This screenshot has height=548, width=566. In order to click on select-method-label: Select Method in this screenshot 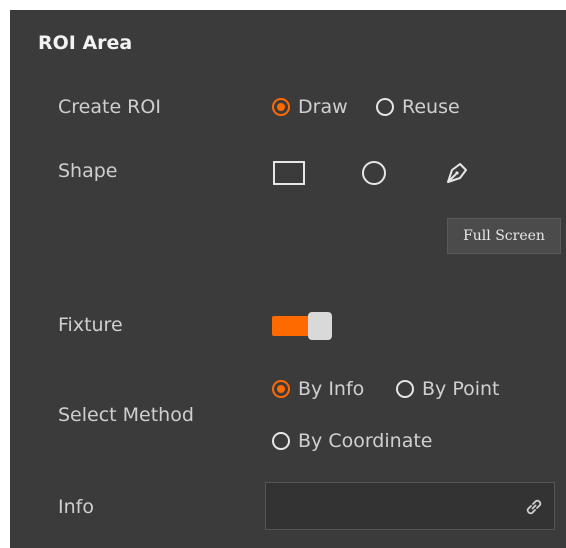, I will do `click(126, 415)`.